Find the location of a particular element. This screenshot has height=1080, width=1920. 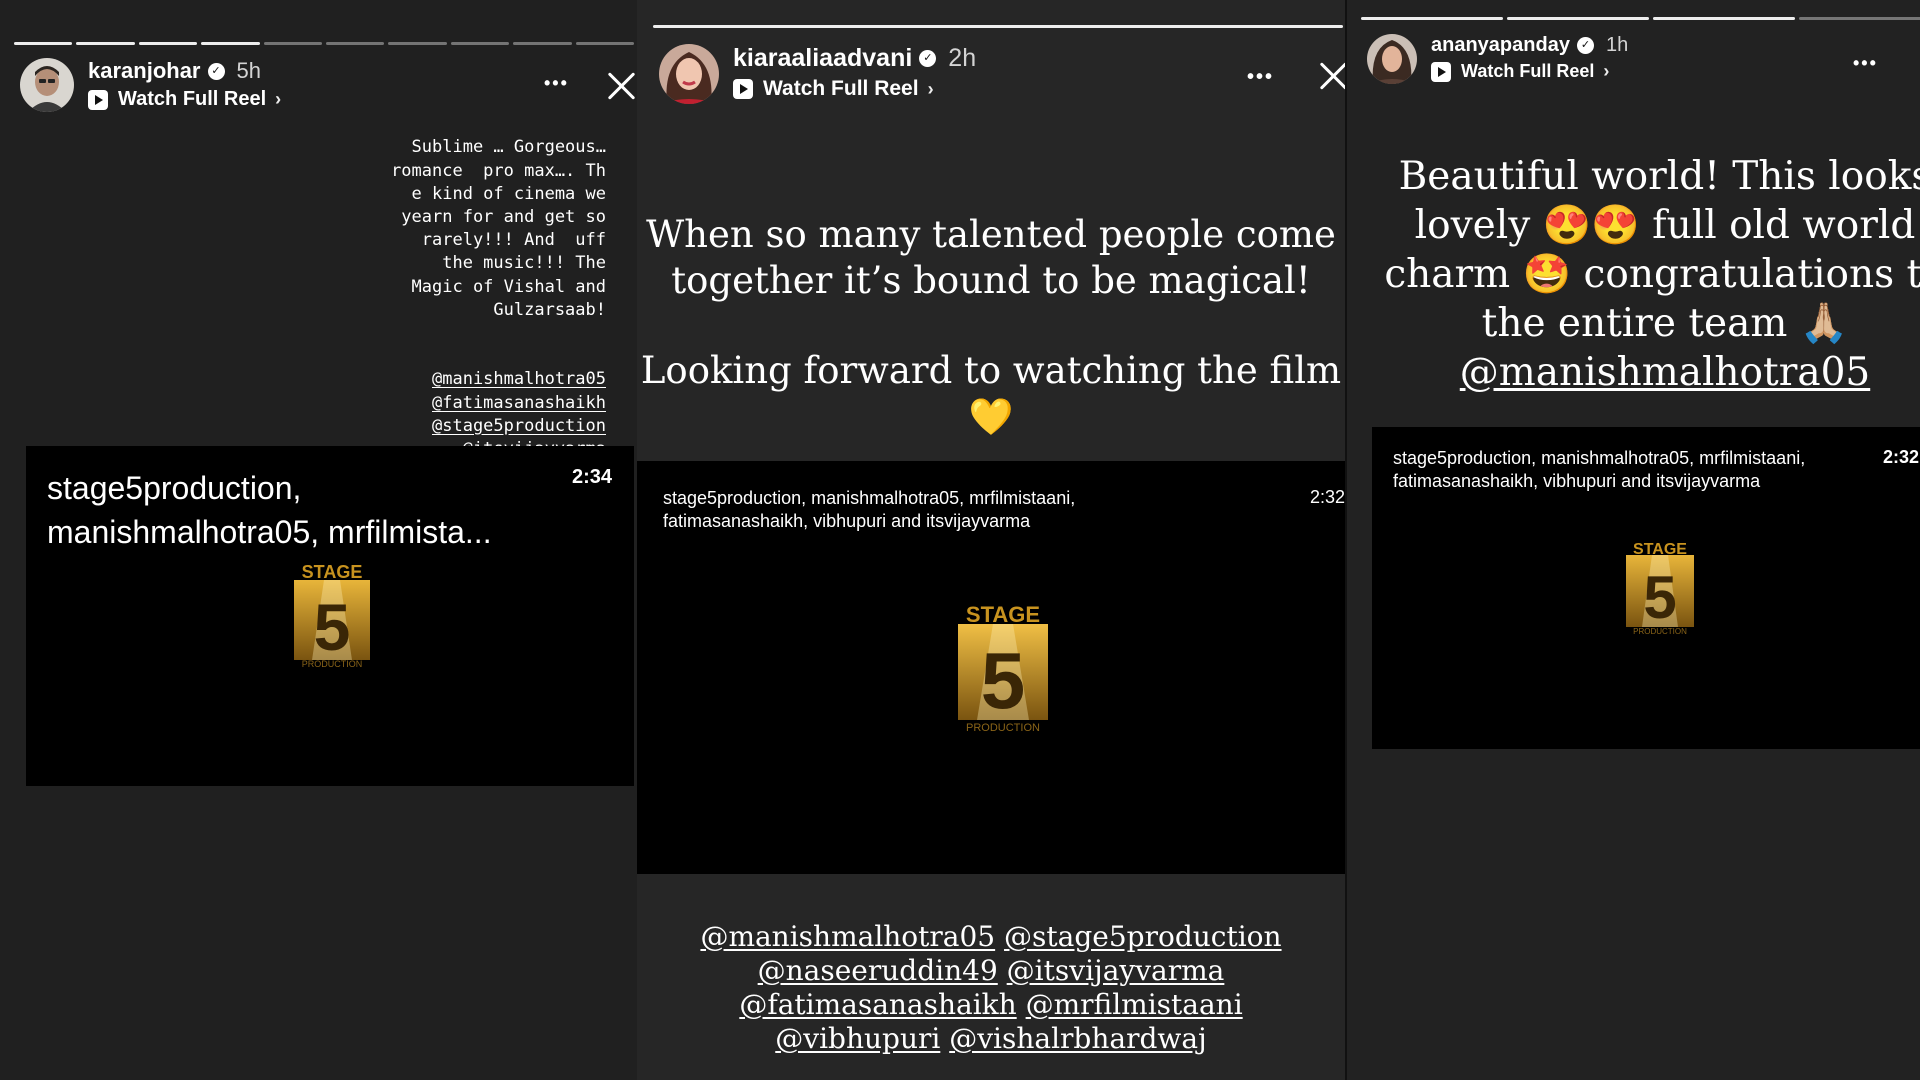

story-text-line: When so many talented people come is located at coordinates (991, 234).